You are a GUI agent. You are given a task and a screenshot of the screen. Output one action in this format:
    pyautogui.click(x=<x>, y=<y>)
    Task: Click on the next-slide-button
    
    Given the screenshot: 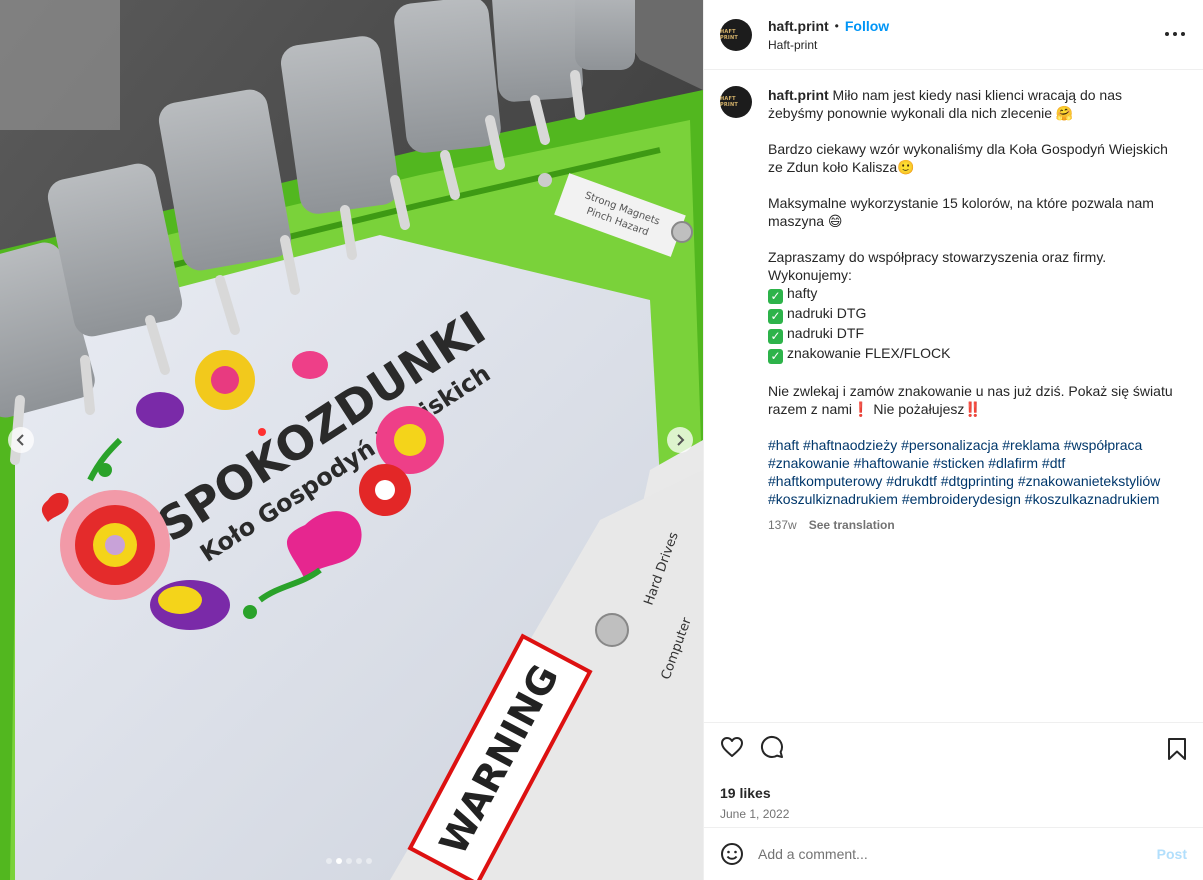 What is the action you would take?
    pyautogui.click(x=680, y=440)
    